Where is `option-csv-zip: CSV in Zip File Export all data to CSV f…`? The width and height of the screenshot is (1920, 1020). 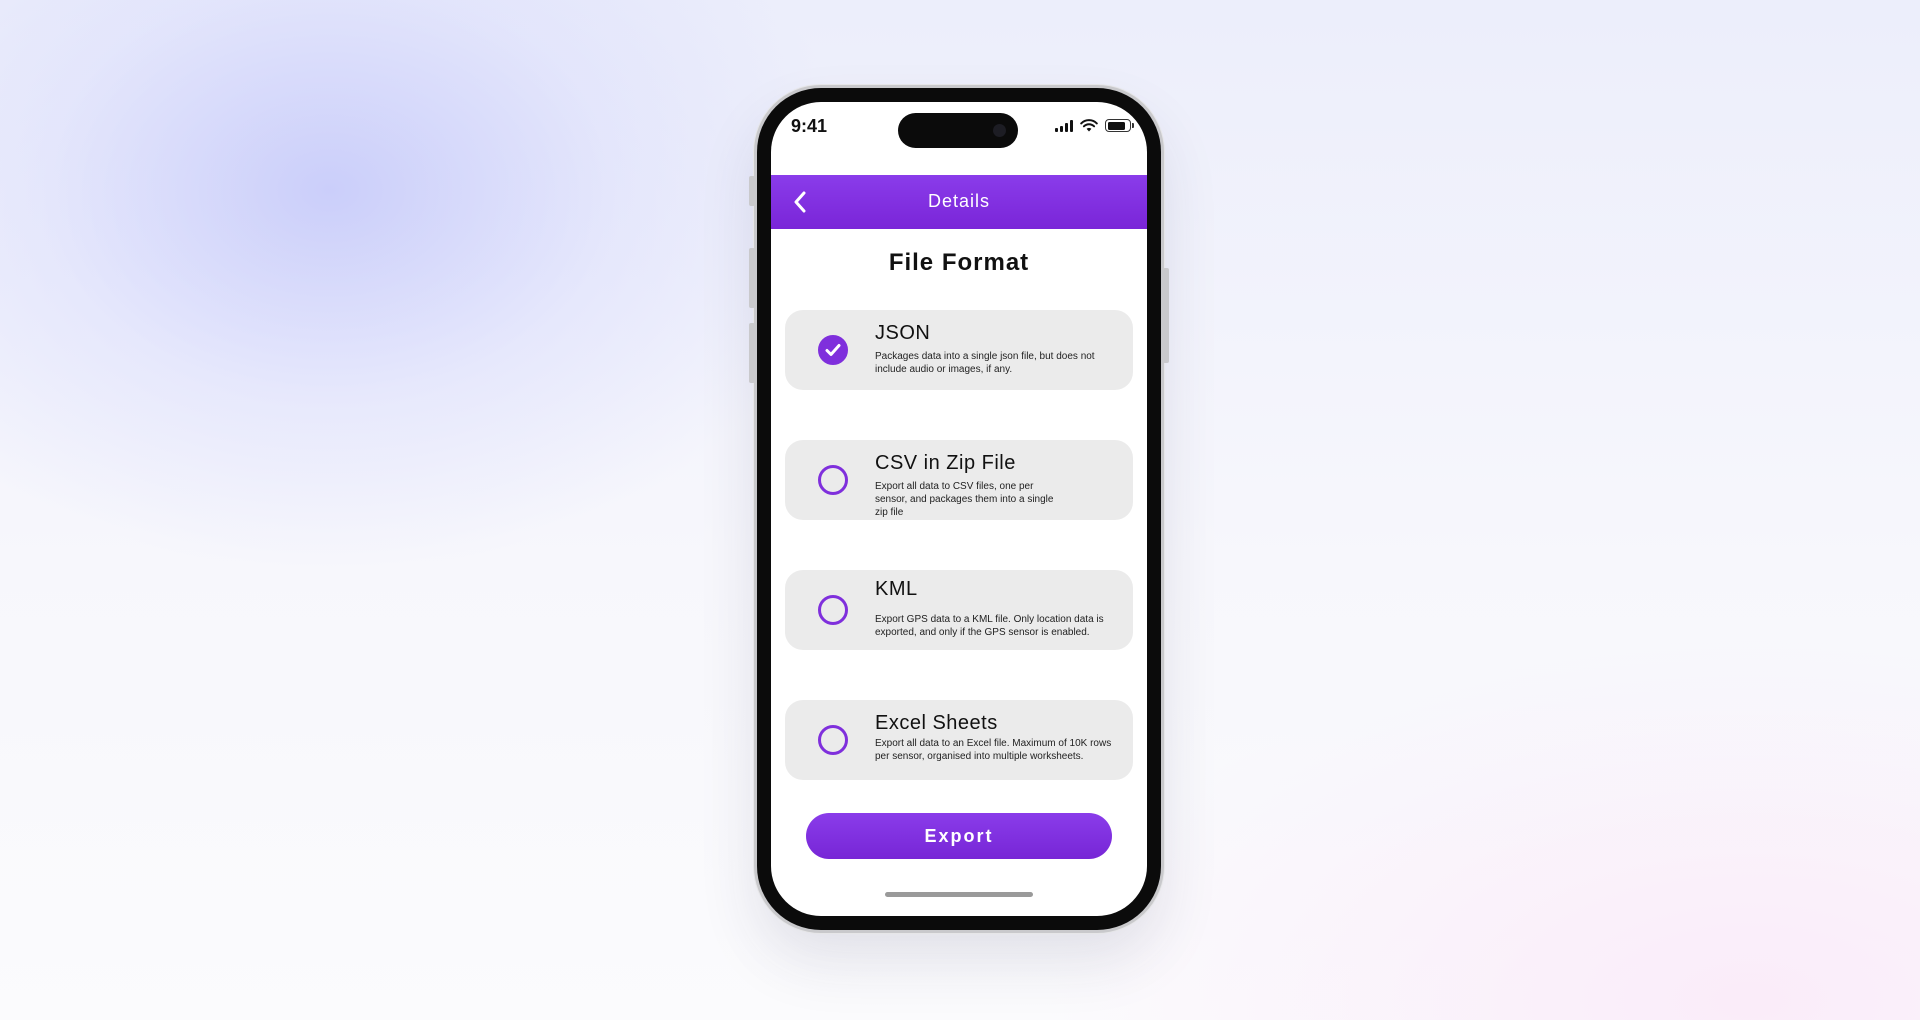 option-csv-zip: CSV in Zip File Export all data to CSV f… is located at coordinates (959, 480).